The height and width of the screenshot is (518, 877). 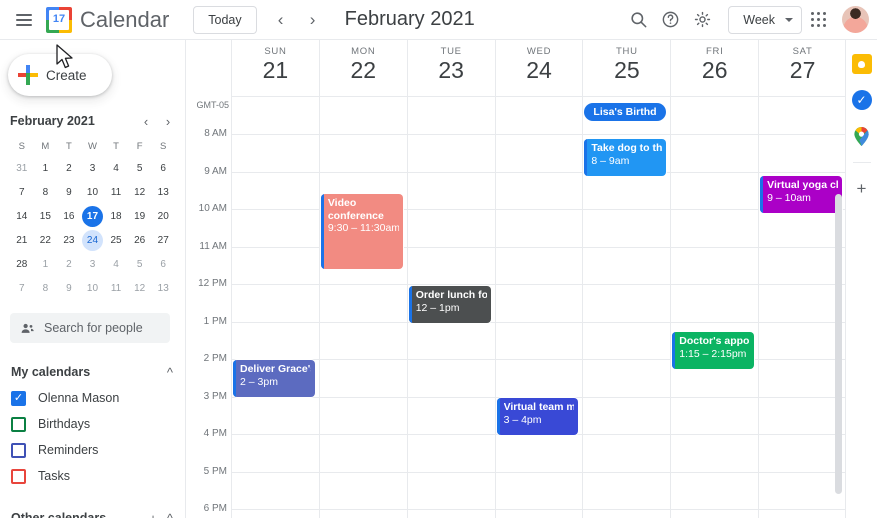 I want to click on avatar, so click(x=855, y=19).